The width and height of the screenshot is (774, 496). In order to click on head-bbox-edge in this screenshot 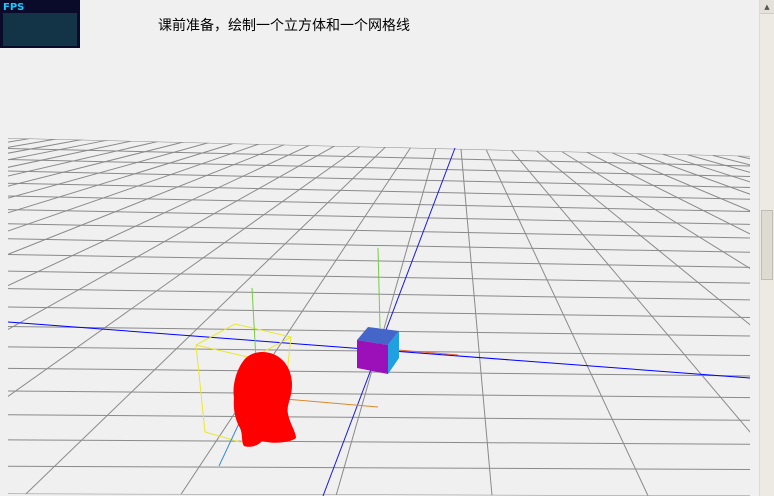, I will do `click(224, 351)`.